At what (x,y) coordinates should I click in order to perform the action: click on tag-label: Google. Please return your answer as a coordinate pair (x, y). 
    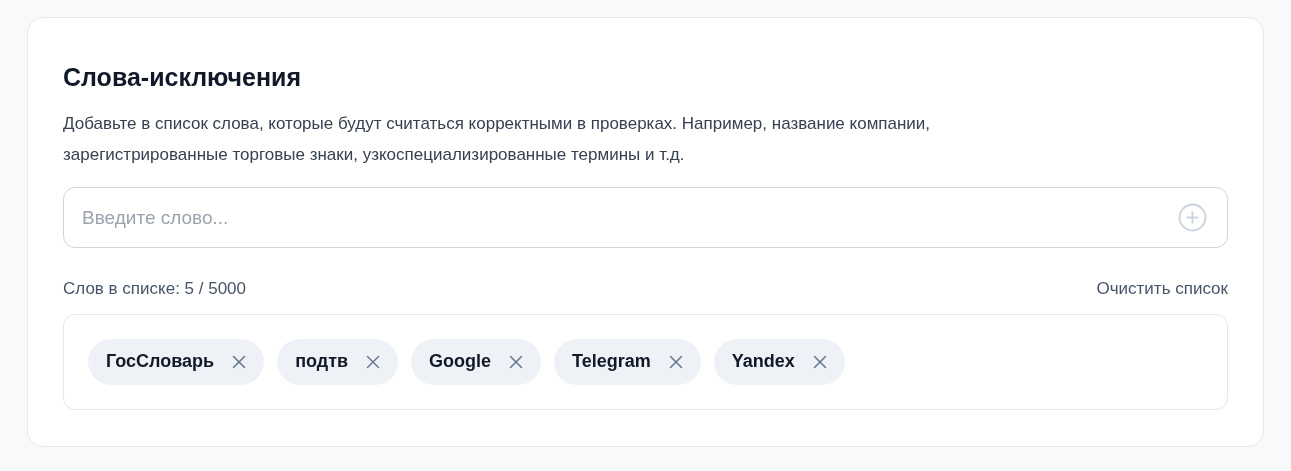
    Looking at the image, I should click on (460, 361).